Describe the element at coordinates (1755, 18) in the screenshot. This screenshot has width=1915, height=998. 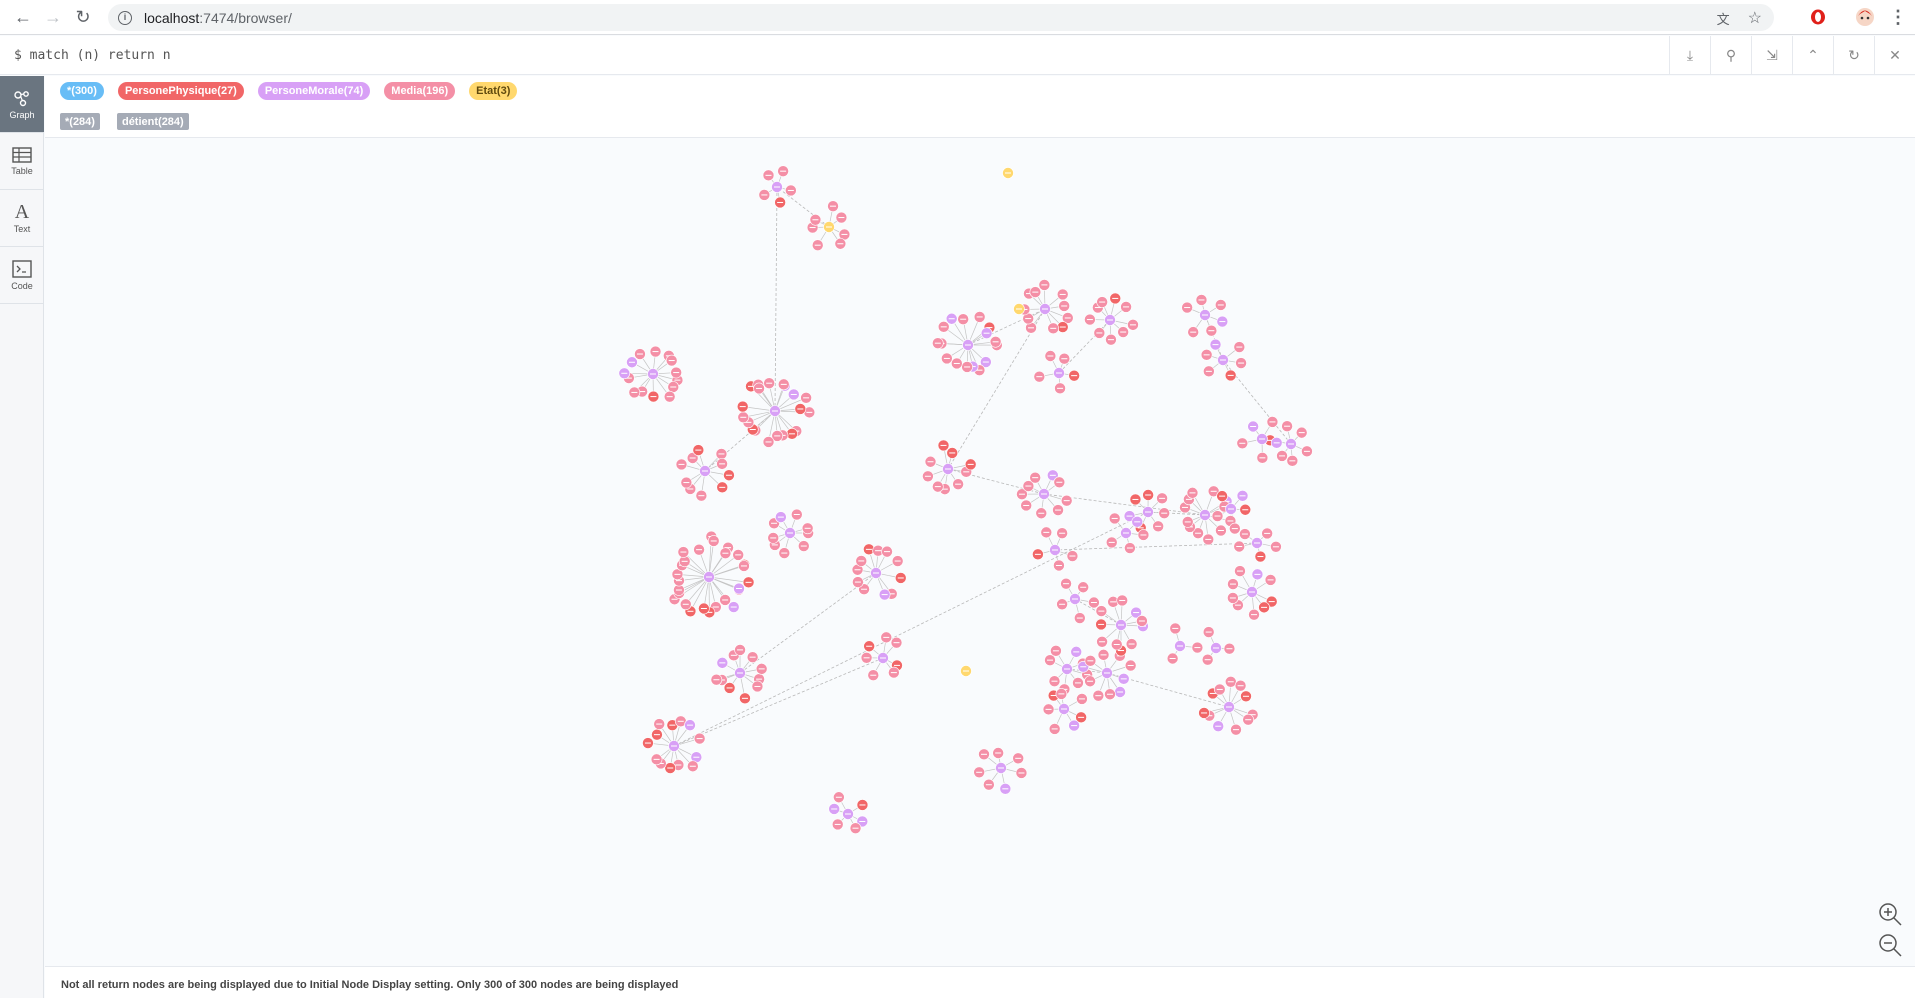
I see `bookmark-star-icon: ☆` at that location.